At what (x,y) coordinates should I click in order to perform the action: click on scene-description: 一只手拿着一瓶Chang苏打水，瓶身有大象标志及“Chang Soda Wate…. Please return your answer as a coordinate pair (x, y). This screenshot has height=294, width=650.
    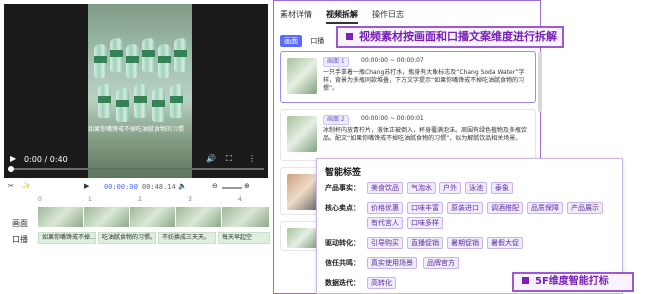
    Looking at the image, I should click on (424, 80).